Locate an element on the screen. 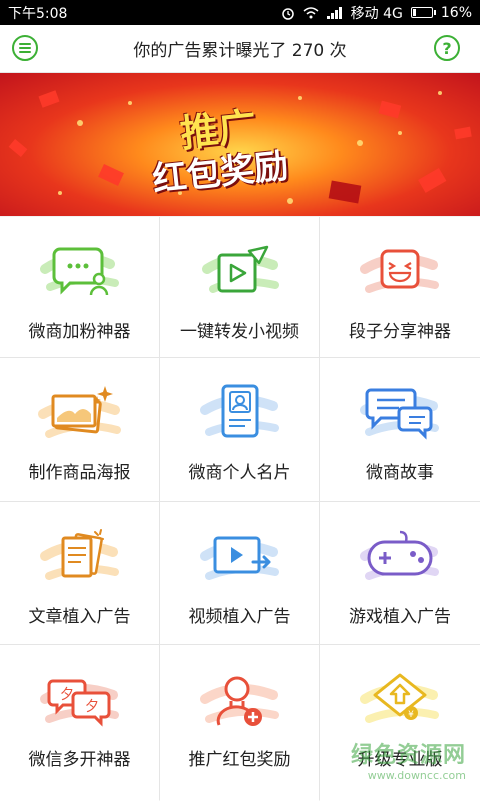 The height and width of the screenshot is (801, 480). alarm-icon is located at coordinates (287, 13).